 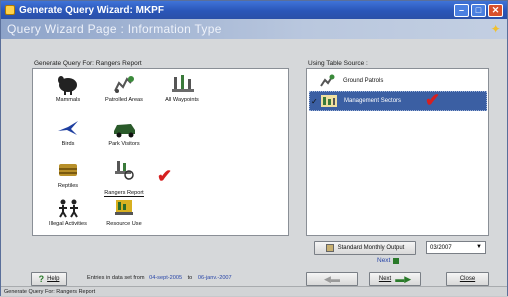 I want to click on item-label: Park Visitors, so click(x=124, y=144).